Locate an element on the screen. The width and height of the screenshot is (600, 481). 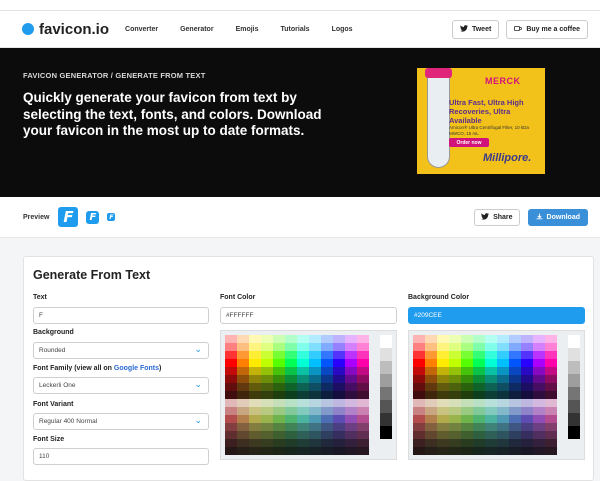
download-button: Download is located at coordinates (557, 217).